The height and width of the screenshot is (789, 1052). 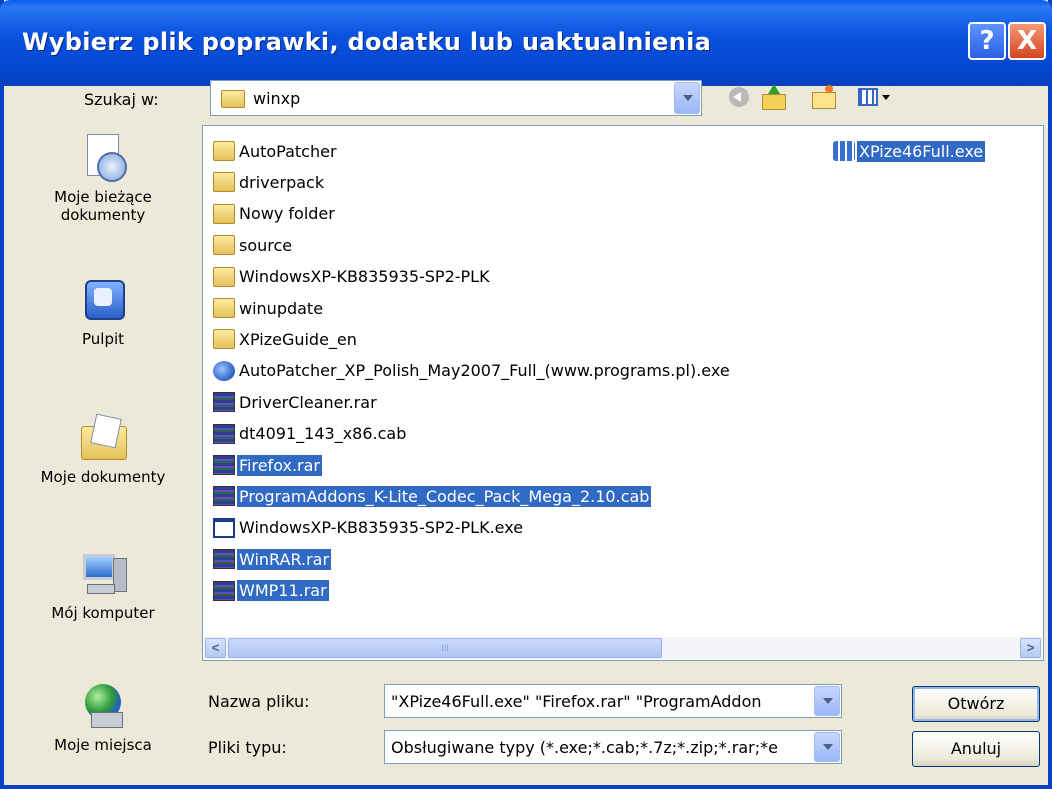 I want to click on file-name: WinRAR.rar, so click(x=284, y=559).